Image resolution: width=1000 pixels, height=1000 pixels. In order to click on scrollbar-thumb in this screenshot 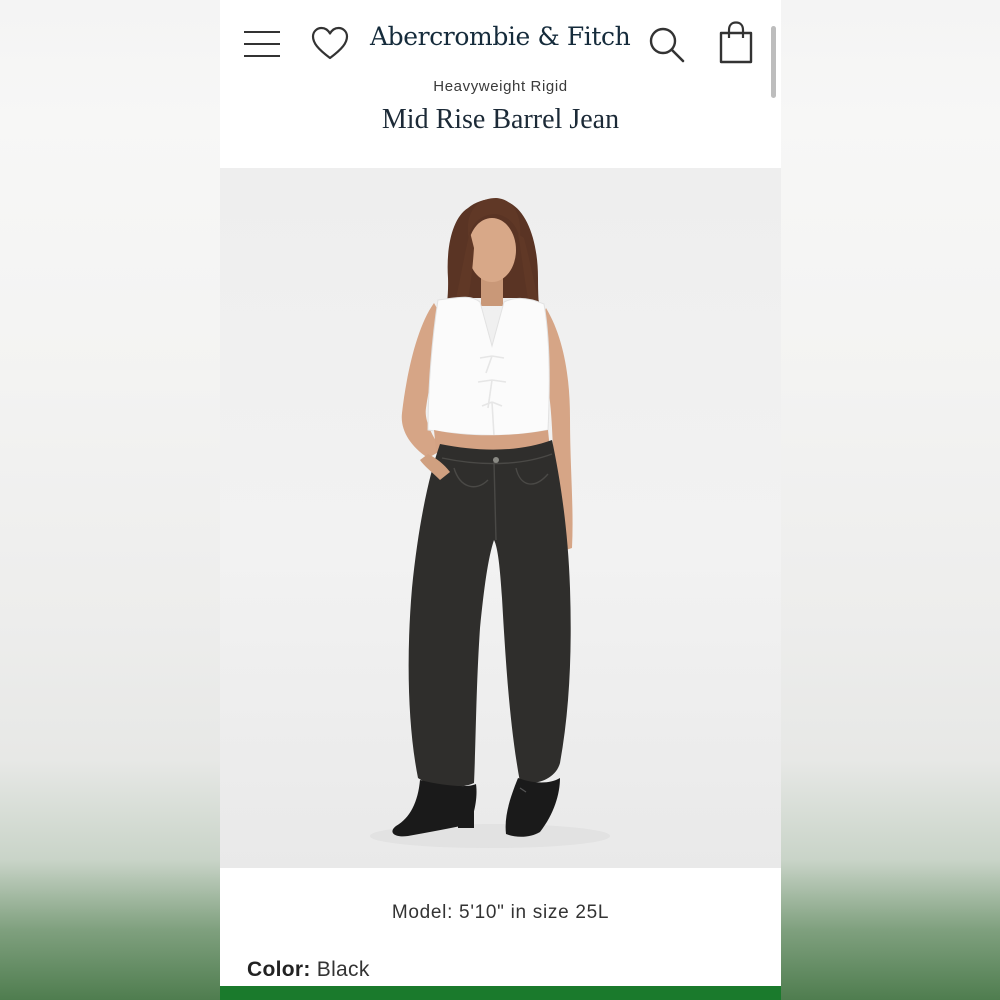, I will do `click(773, 62)`.